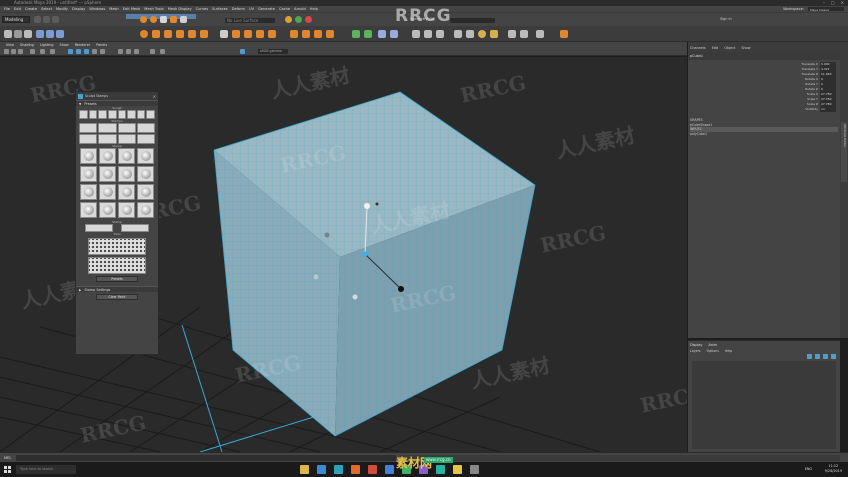 The image size is (848, 477). I want to click on save-scene-icon, so click(55, 19).